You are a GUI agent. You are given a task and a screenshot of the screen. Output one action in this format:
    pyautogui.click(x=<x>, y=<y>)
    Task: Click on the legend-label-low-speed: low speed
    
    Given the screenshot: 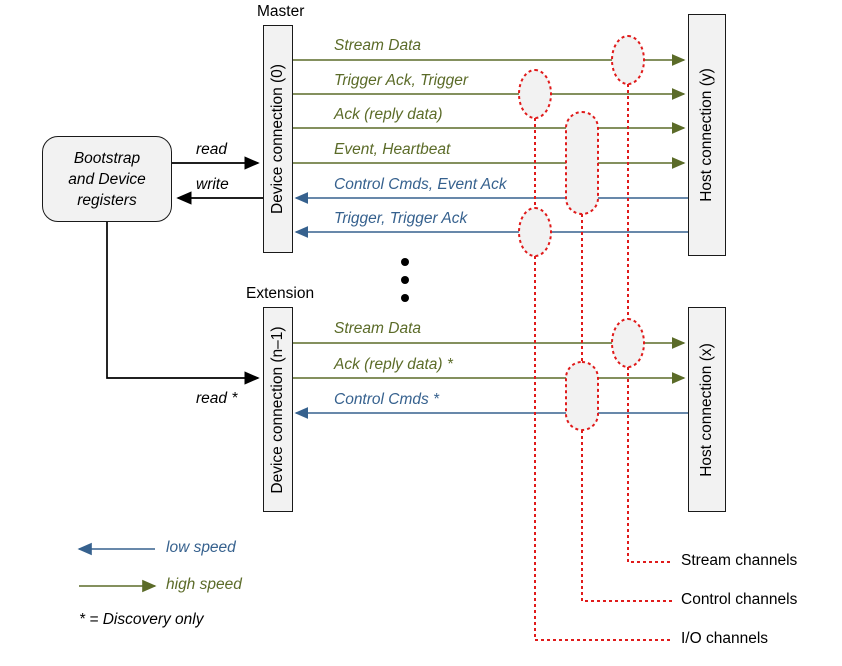 What is the action you would take?
    pyautogui.click(x=201, y=547)
    